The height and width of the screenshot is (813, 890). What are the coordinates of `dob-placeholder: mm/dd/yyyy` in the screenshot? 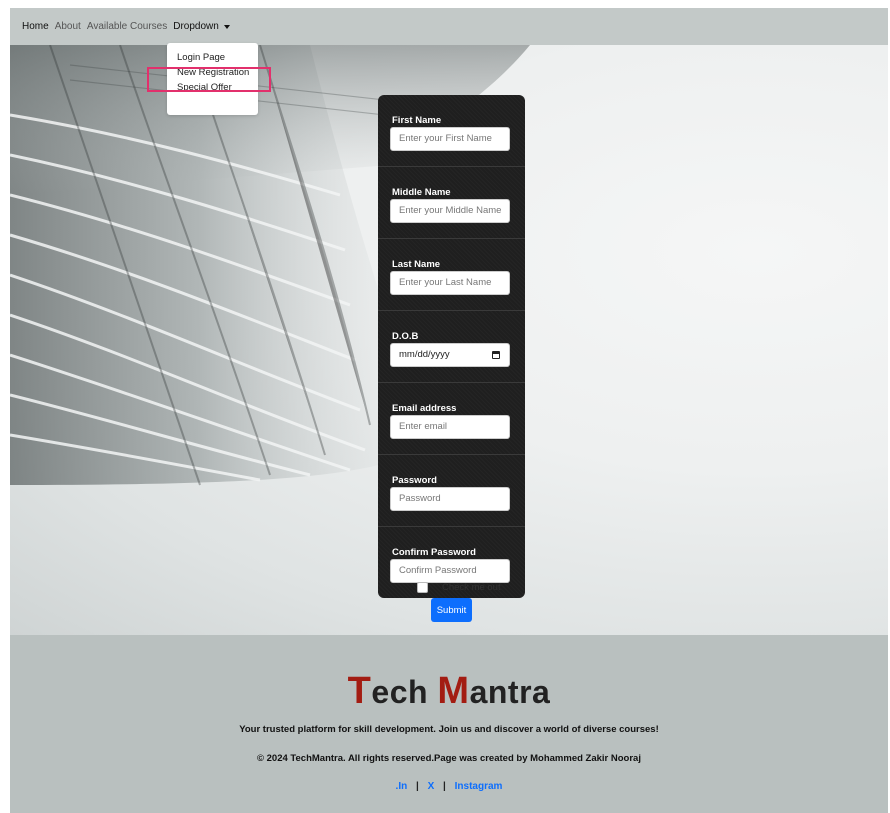 It's located at (424, 354).